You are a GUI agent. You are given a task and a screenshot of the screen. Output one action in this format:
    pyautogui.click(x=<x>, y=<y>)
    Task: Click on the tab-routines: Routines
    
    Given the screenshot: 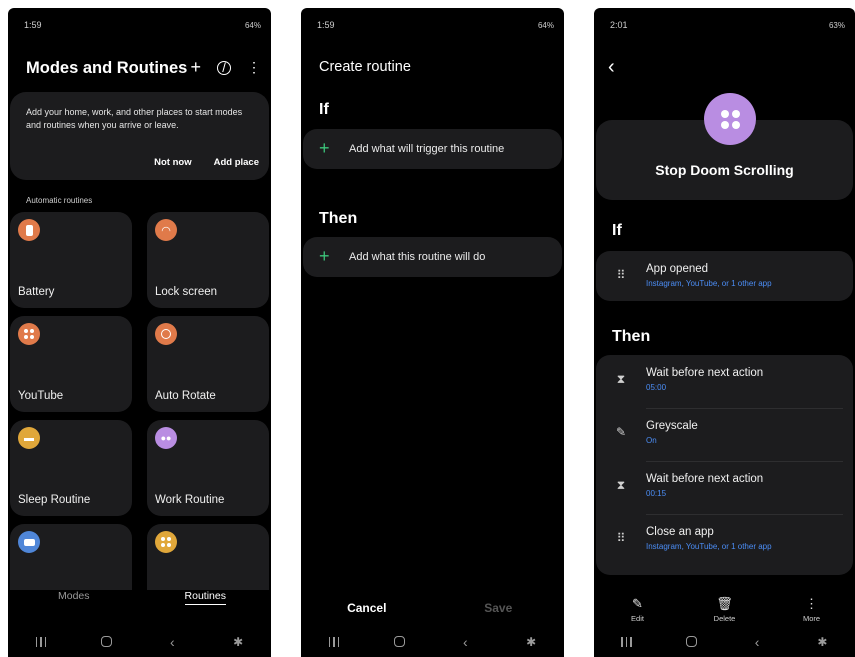 What is the action you would take?
    pyautogui.click(x=206, y=605)
    